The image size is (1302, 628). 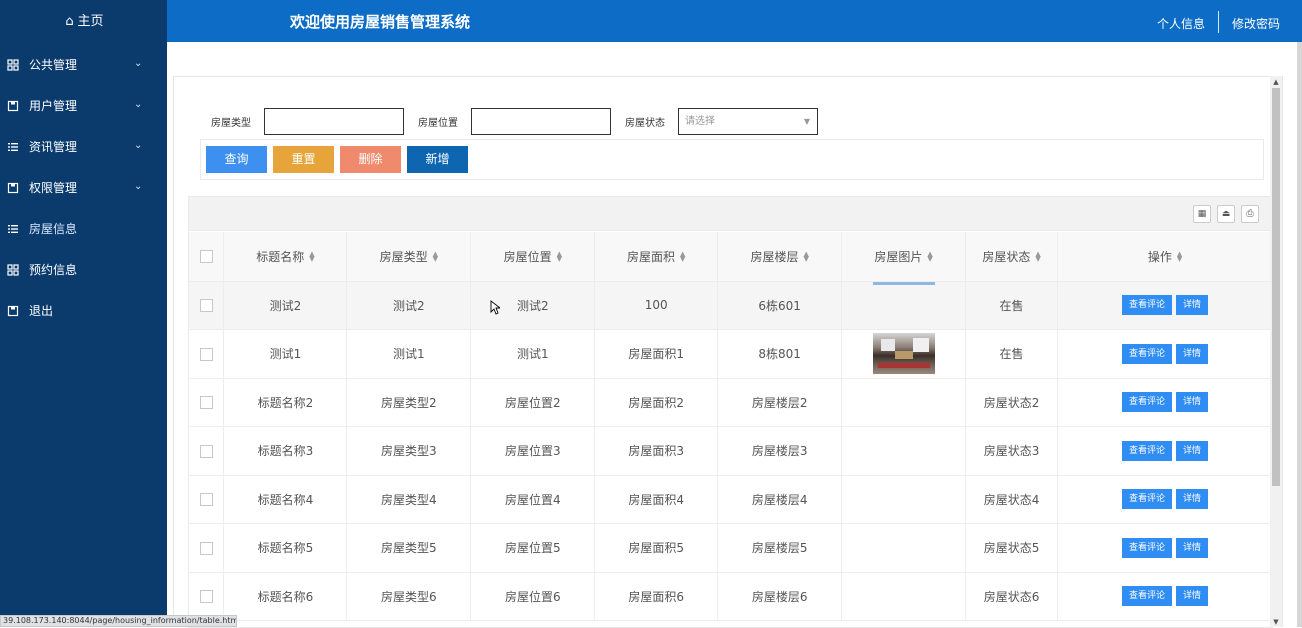 I want to click on cell-area: 100, so click(x=656, y=305).